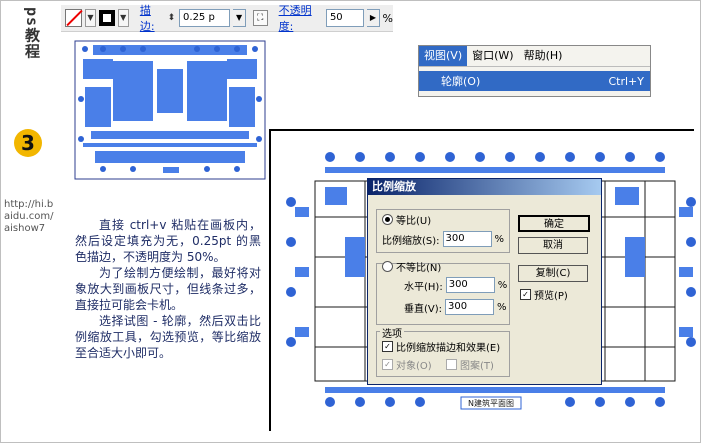  What do you see at coordinates (407, 364) in the screenshot?
I see `objects-option: ✓ 对象(O)` at bounding box center [407, 364].